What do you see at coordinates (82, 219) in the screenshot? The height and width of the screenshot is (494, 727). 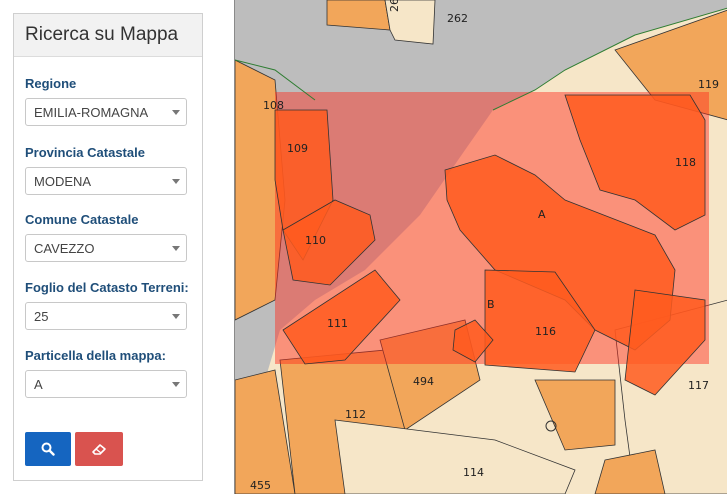 I see `comune-label: Comune Catastale` at bounding box center [82, 219].